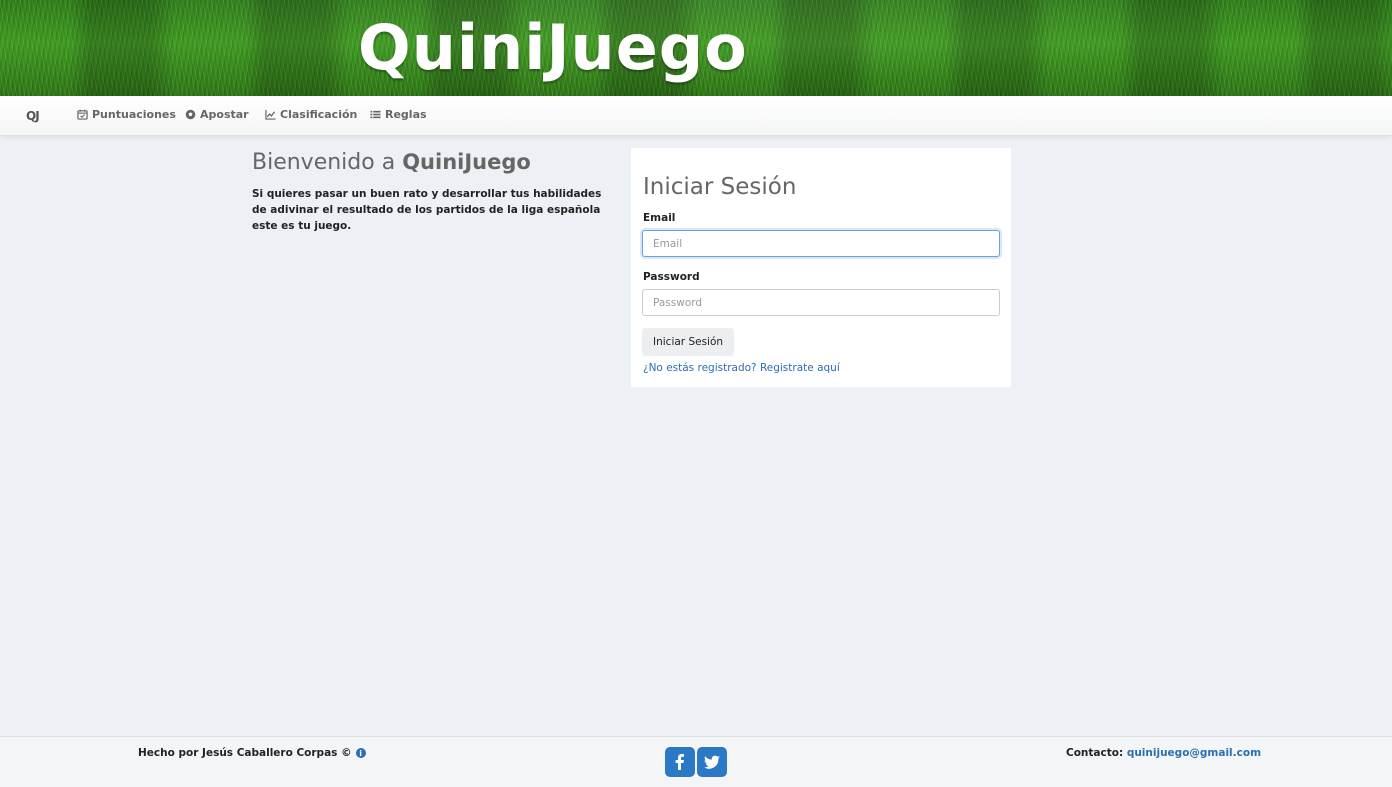 The height and width of the screenshot is (787, 1392). Describe the element at coordinates (324, 162) in the screenshot. I see `welcome-title-prefix: Bienvenido a` at that location.